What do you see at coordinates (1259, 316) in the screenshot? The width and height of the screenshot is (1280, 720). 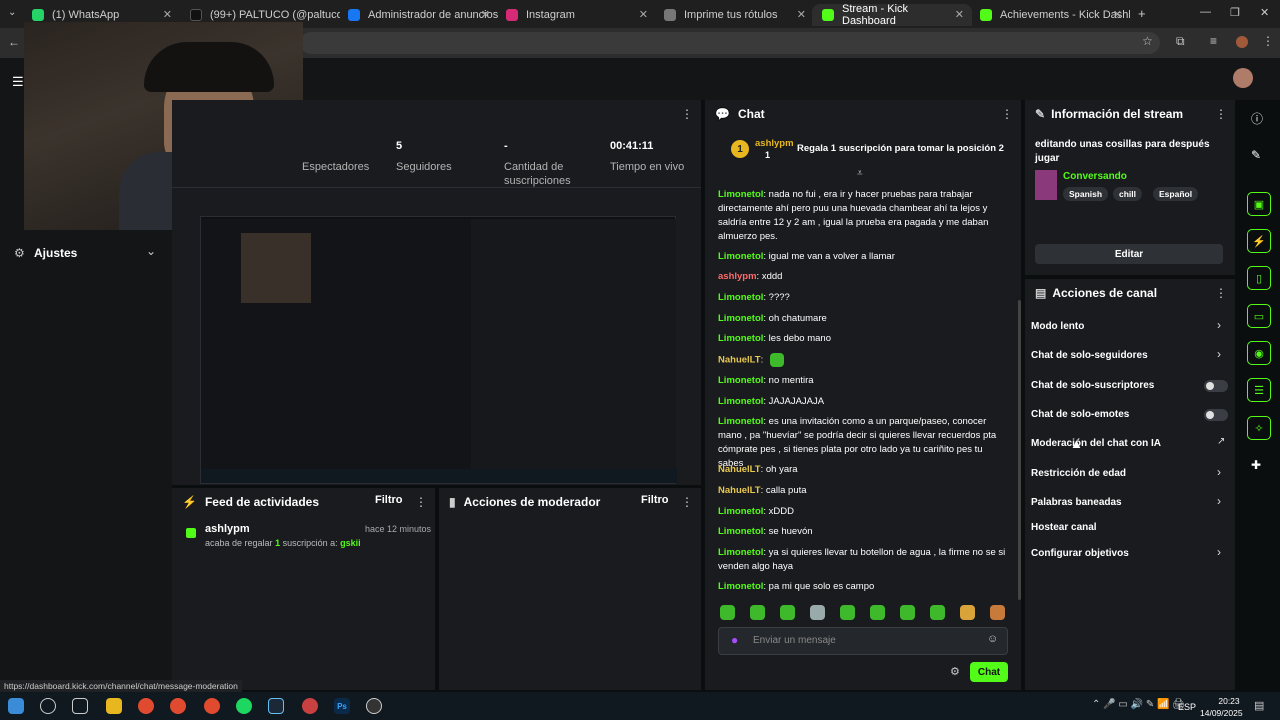 I see `chat-icon: ▭` at bounding box center [1259, 316].